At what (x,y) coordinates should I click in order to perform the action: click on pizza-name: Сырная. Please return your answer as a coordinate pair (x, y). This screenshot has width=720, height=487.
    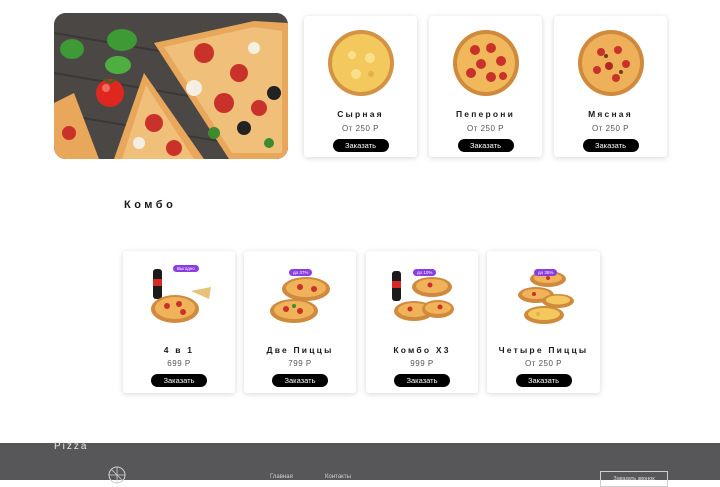
    Looking at the image, I should click on (360, 114).